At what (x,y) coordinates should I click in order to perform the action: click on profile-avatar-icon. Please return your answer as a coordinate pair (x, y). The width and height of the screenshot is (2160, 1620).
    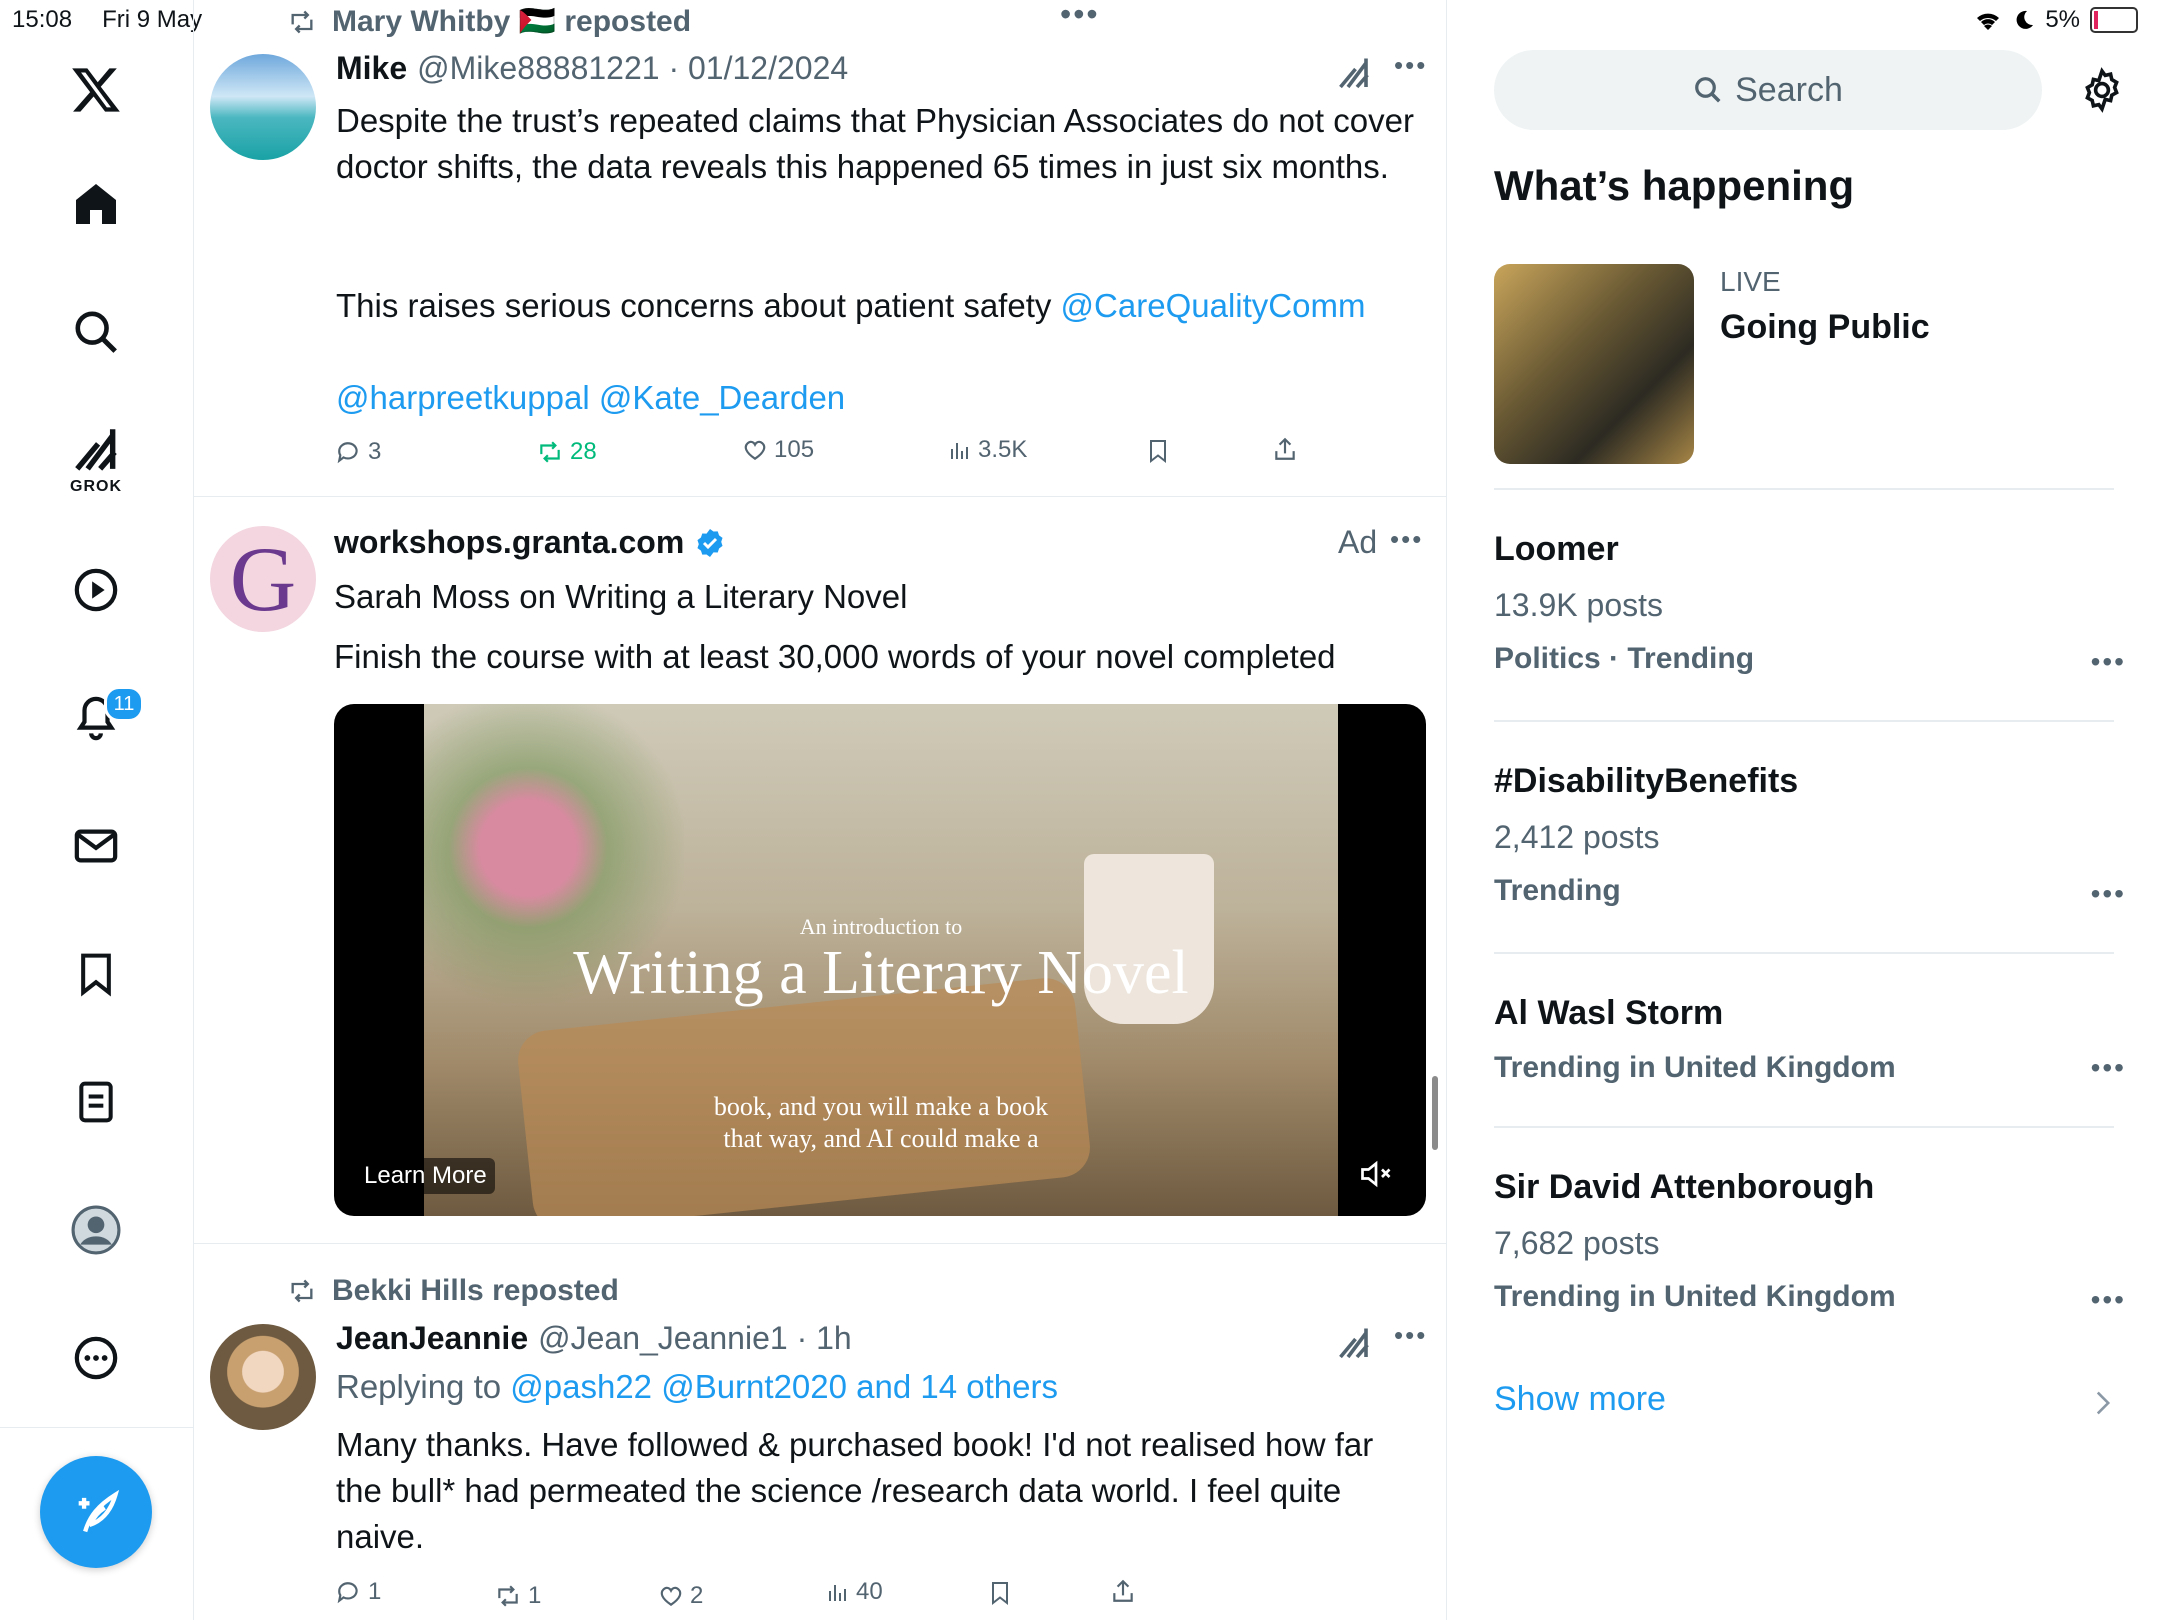
    Looking at the image, I should click on (96, 1230).